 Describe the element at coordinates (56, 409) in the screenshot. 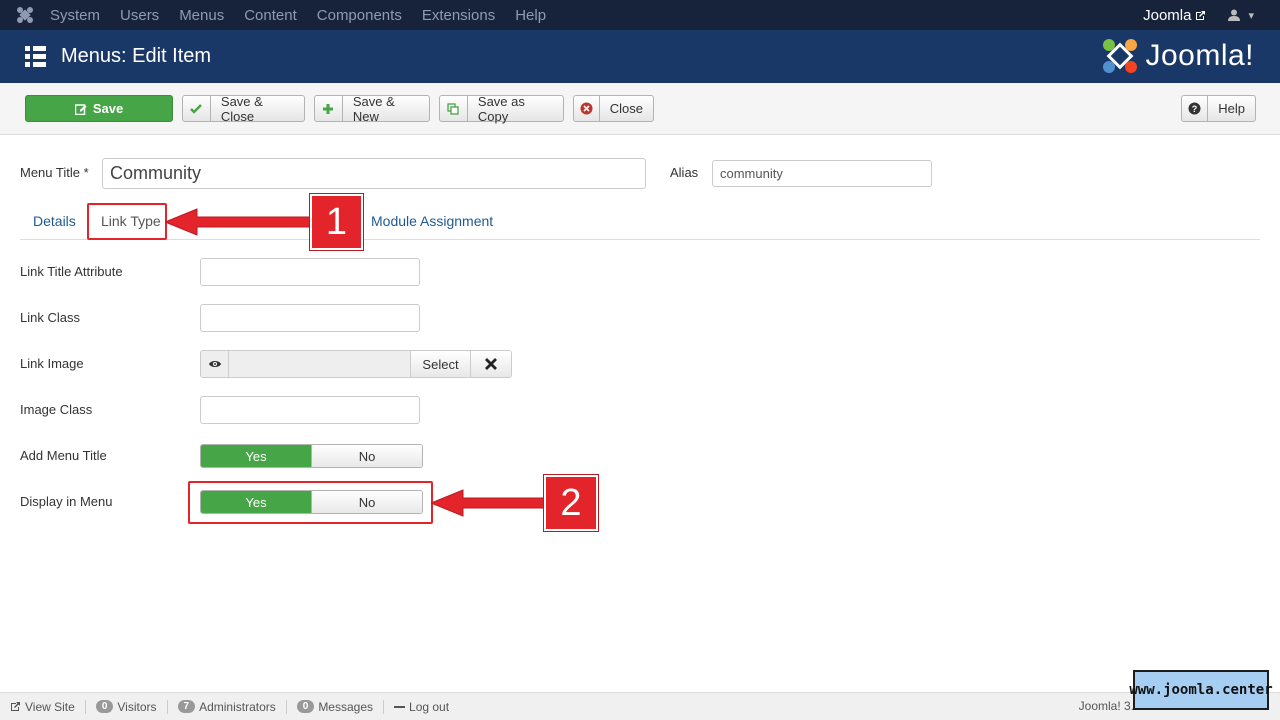

I see `image-class-label: Image Class` at that location.